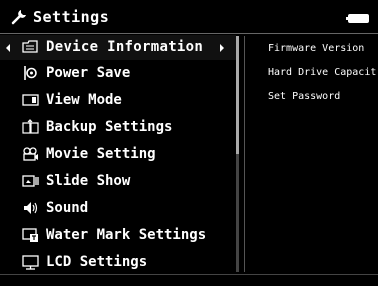 This screenshot has height=286, width=378. I want to click on scrollbar-thumb, so click(237, 95).